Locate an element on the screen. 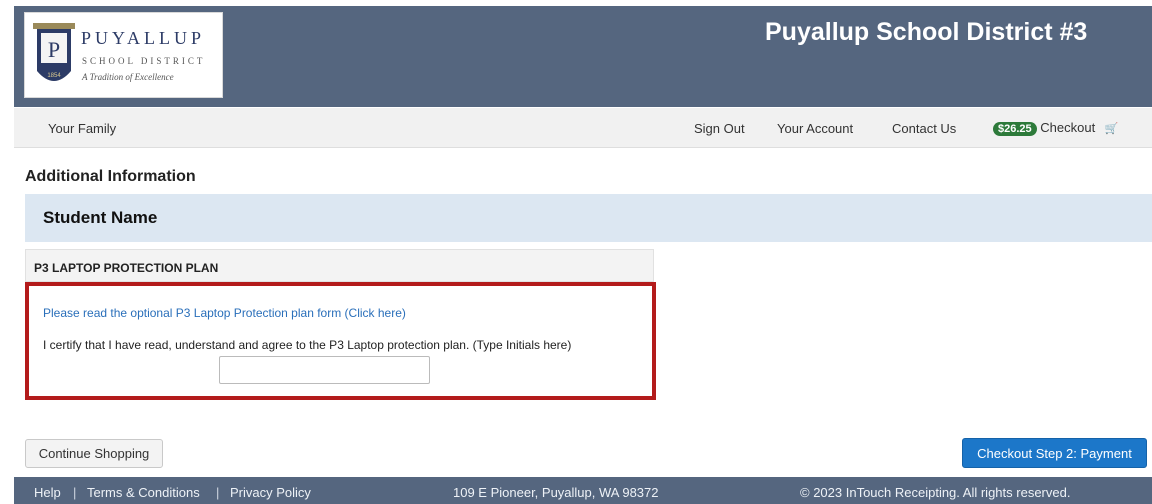  logo-subtitle: SCHOOL DISTRICT is located at coordinates (144, 61).